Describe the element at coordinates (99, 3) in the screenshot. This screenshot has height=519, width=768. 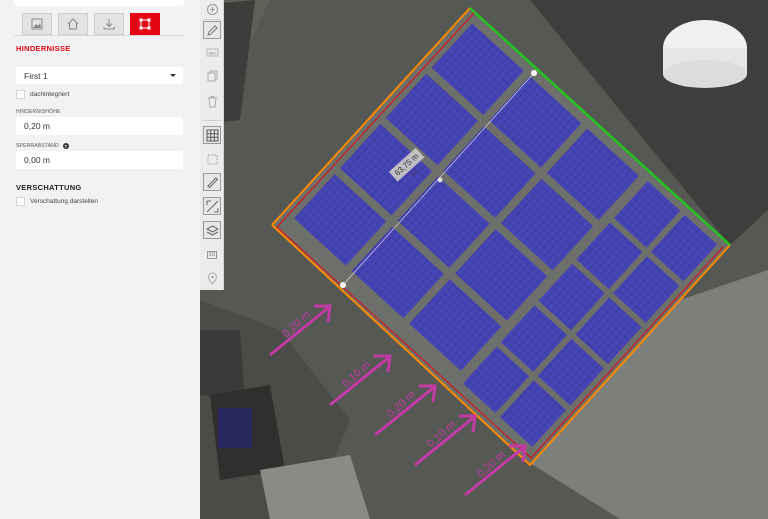
I see `top-input-stub` at that location.